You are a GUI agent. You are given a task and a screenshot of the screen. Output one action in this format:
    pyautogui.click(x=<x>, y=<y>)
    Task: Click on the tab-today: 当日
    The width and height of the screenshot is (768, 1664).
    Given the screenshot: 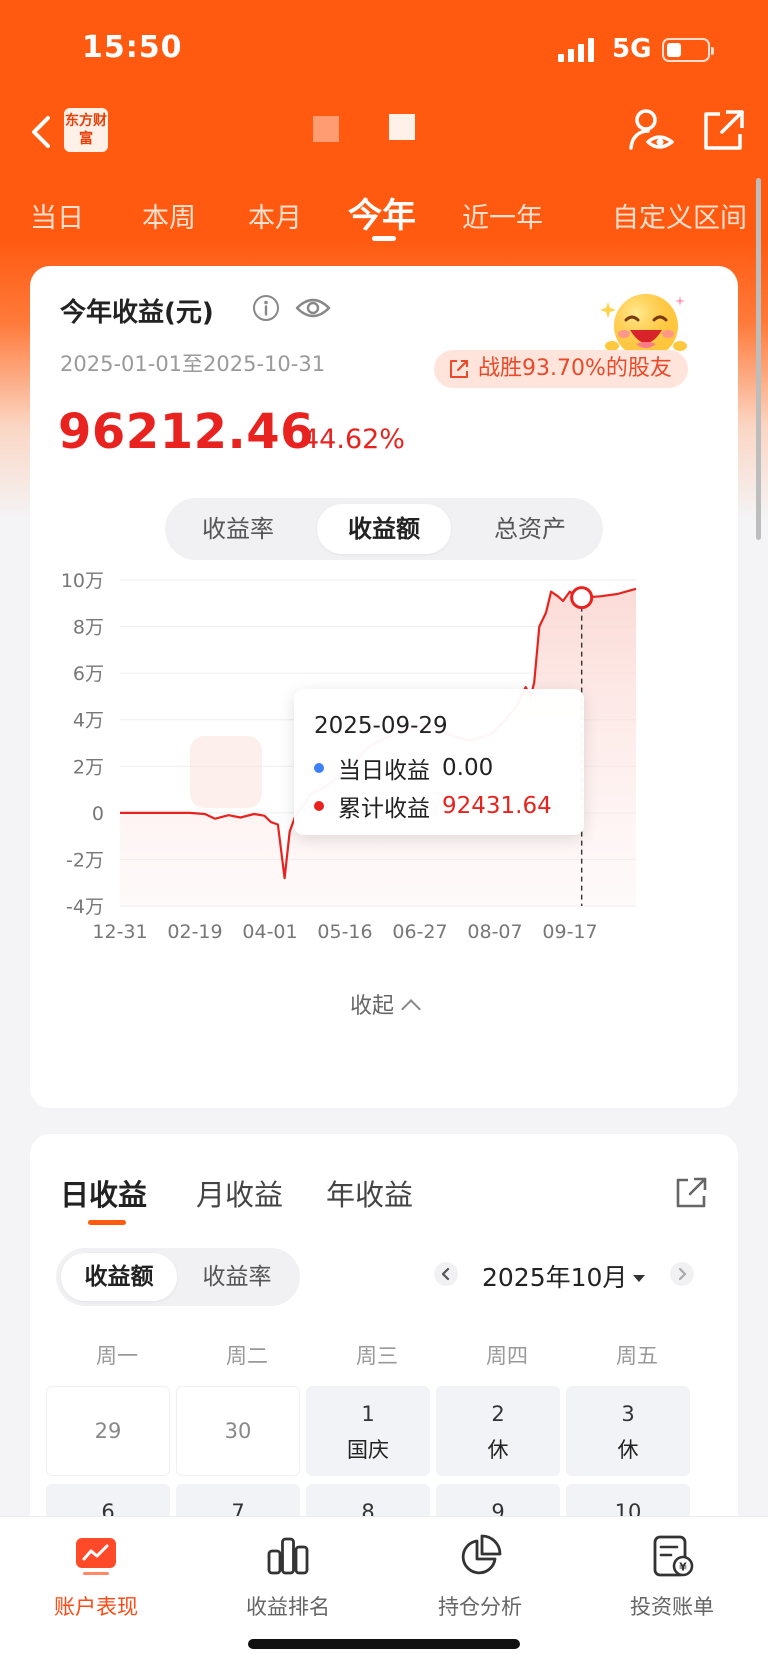 What is the action you would take?
    pyautogui.click(x=57, y=215)
    